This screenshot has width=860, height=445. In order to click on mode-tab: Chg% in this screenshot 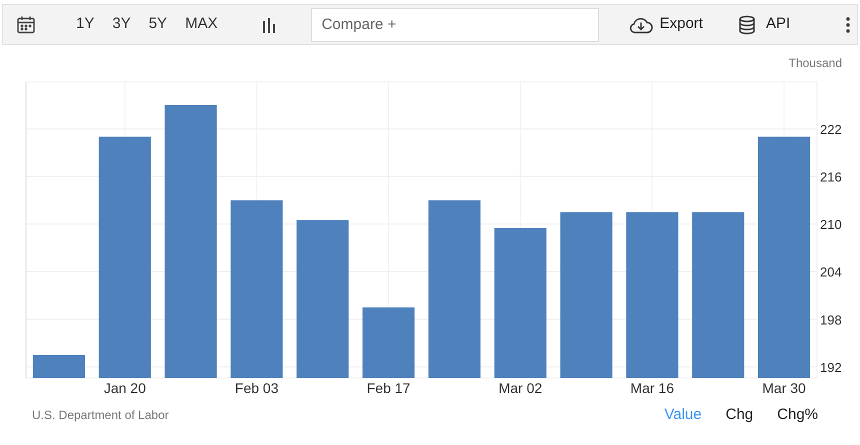, I will do `click(797, 415)`.